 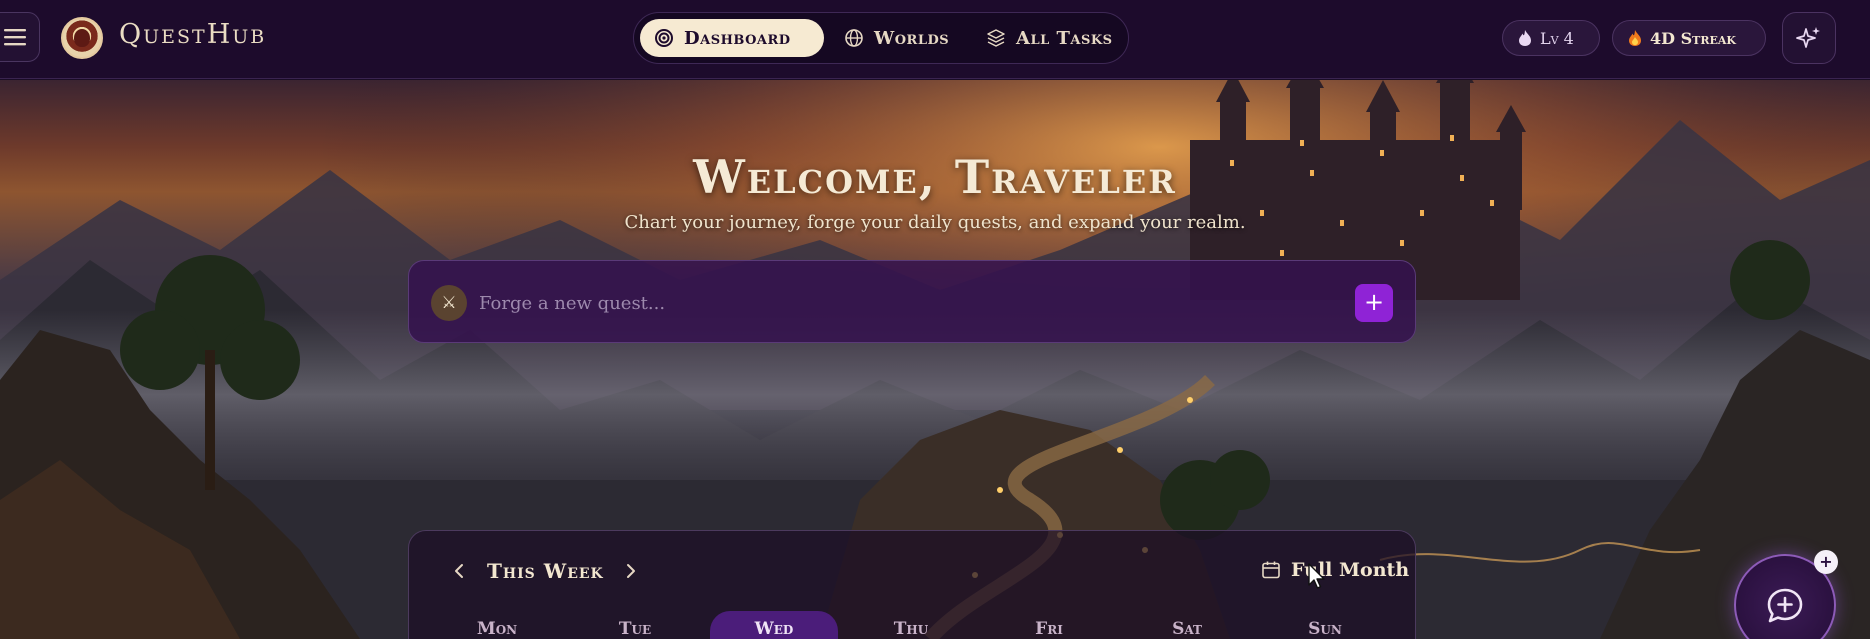 What do you see at coordinates (497, 629) in the screenshot?
I see `day-mon: Mon` at bounding box center [497, 629].